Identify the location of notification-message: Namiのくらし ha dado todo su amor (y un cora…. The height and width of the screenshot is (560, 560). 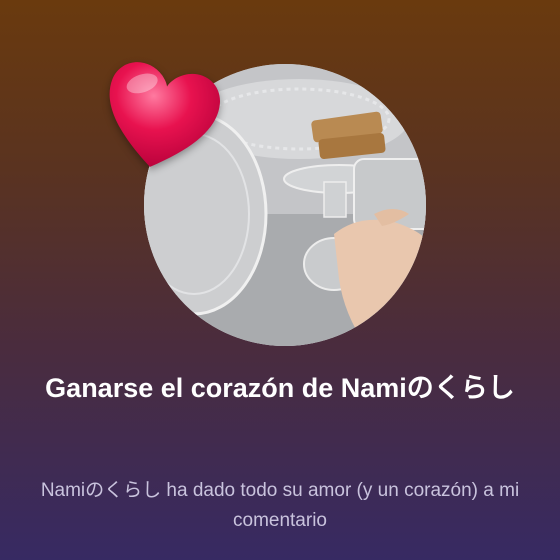
(280, 505).